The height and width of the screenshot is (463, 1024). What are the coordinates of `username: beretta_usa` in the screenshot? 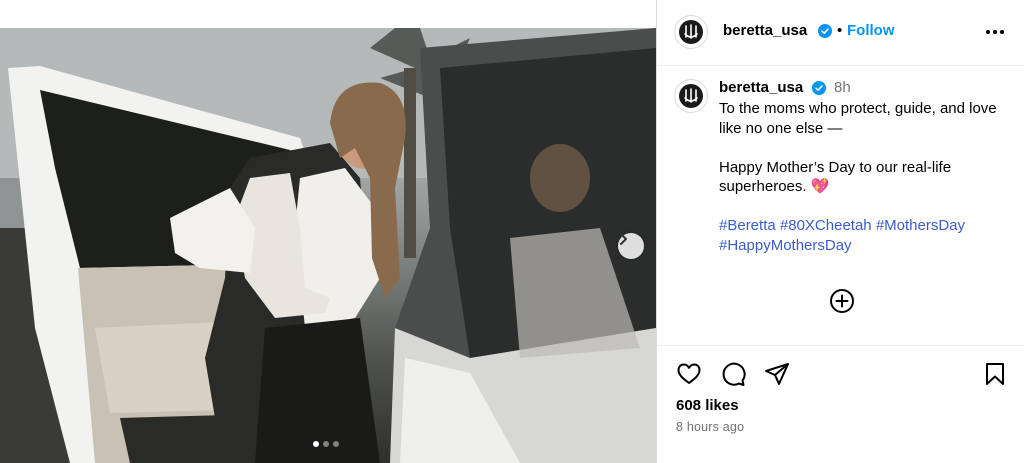 It's located at (765, 30).